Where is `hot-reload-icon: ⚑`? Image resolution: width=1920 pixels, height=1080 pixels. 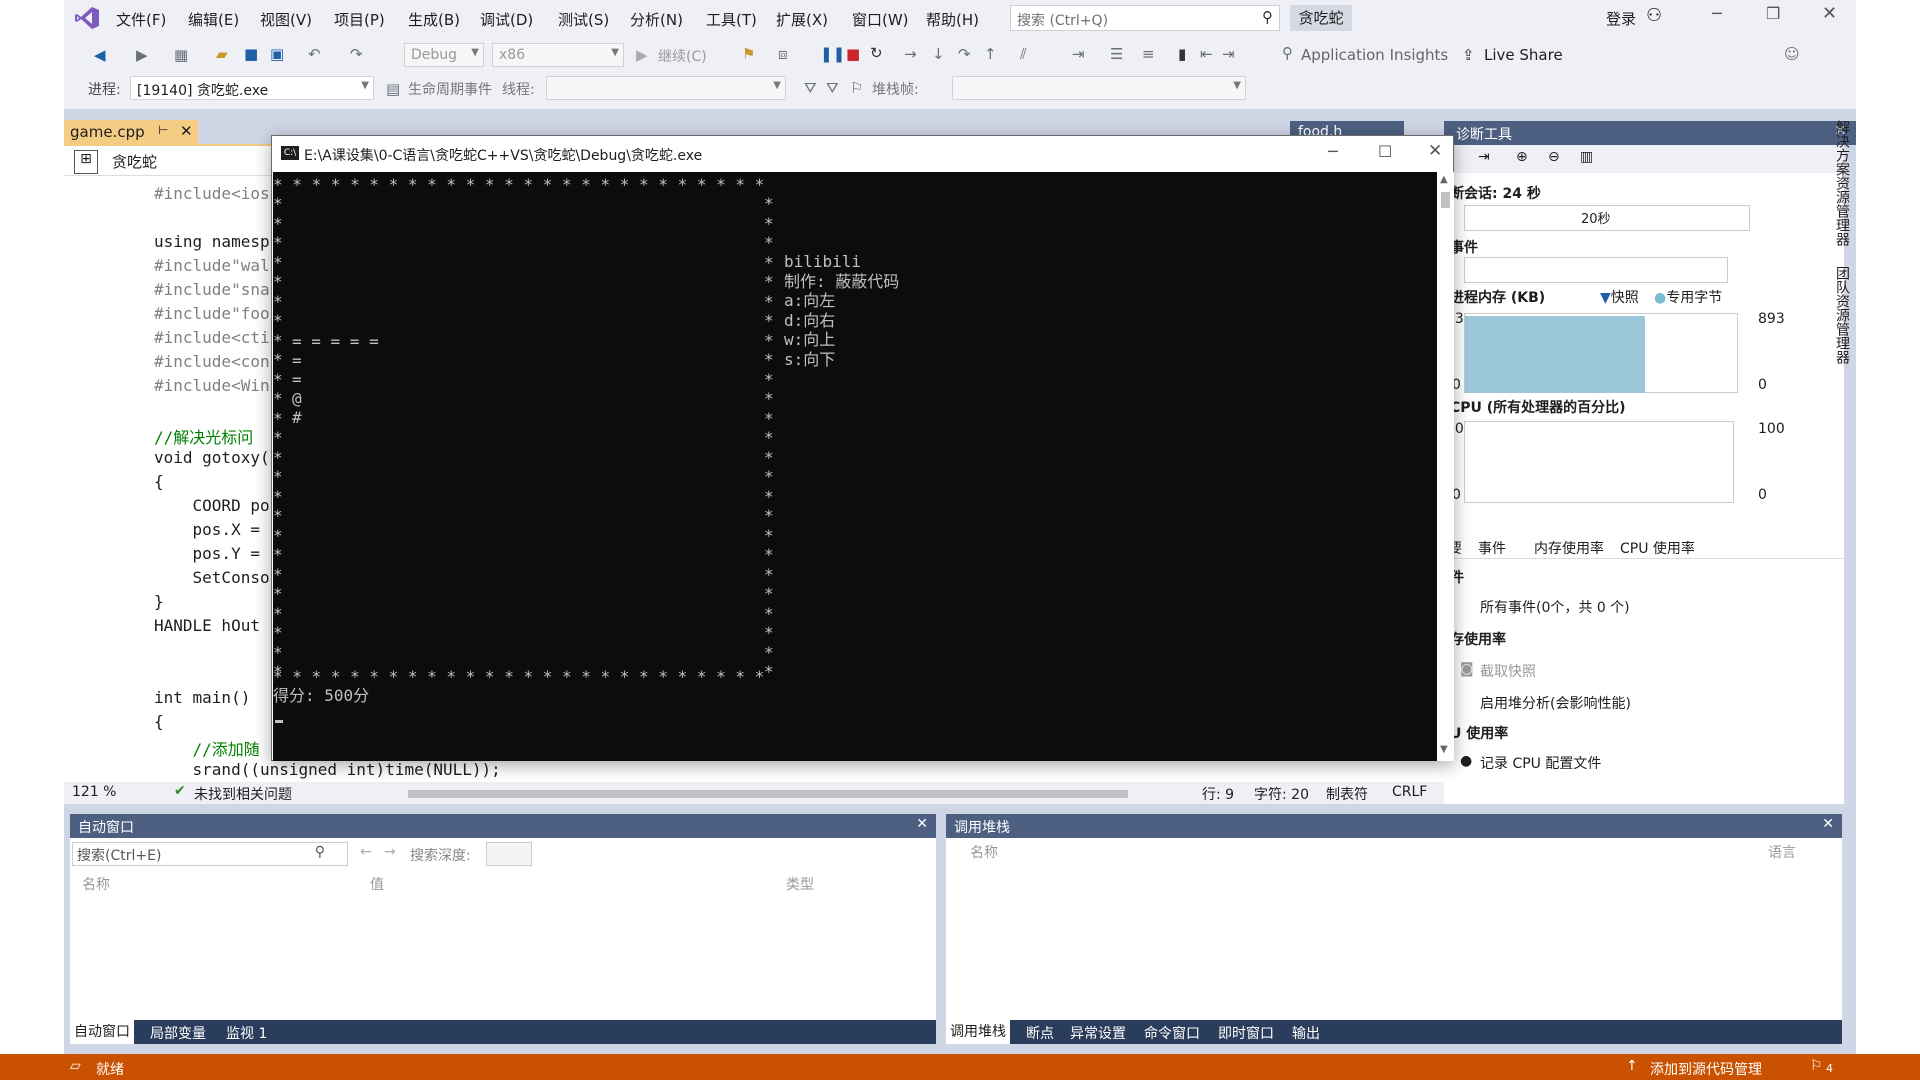
hot-reload-icon: ⚑ is located at coordinates (748, 54).